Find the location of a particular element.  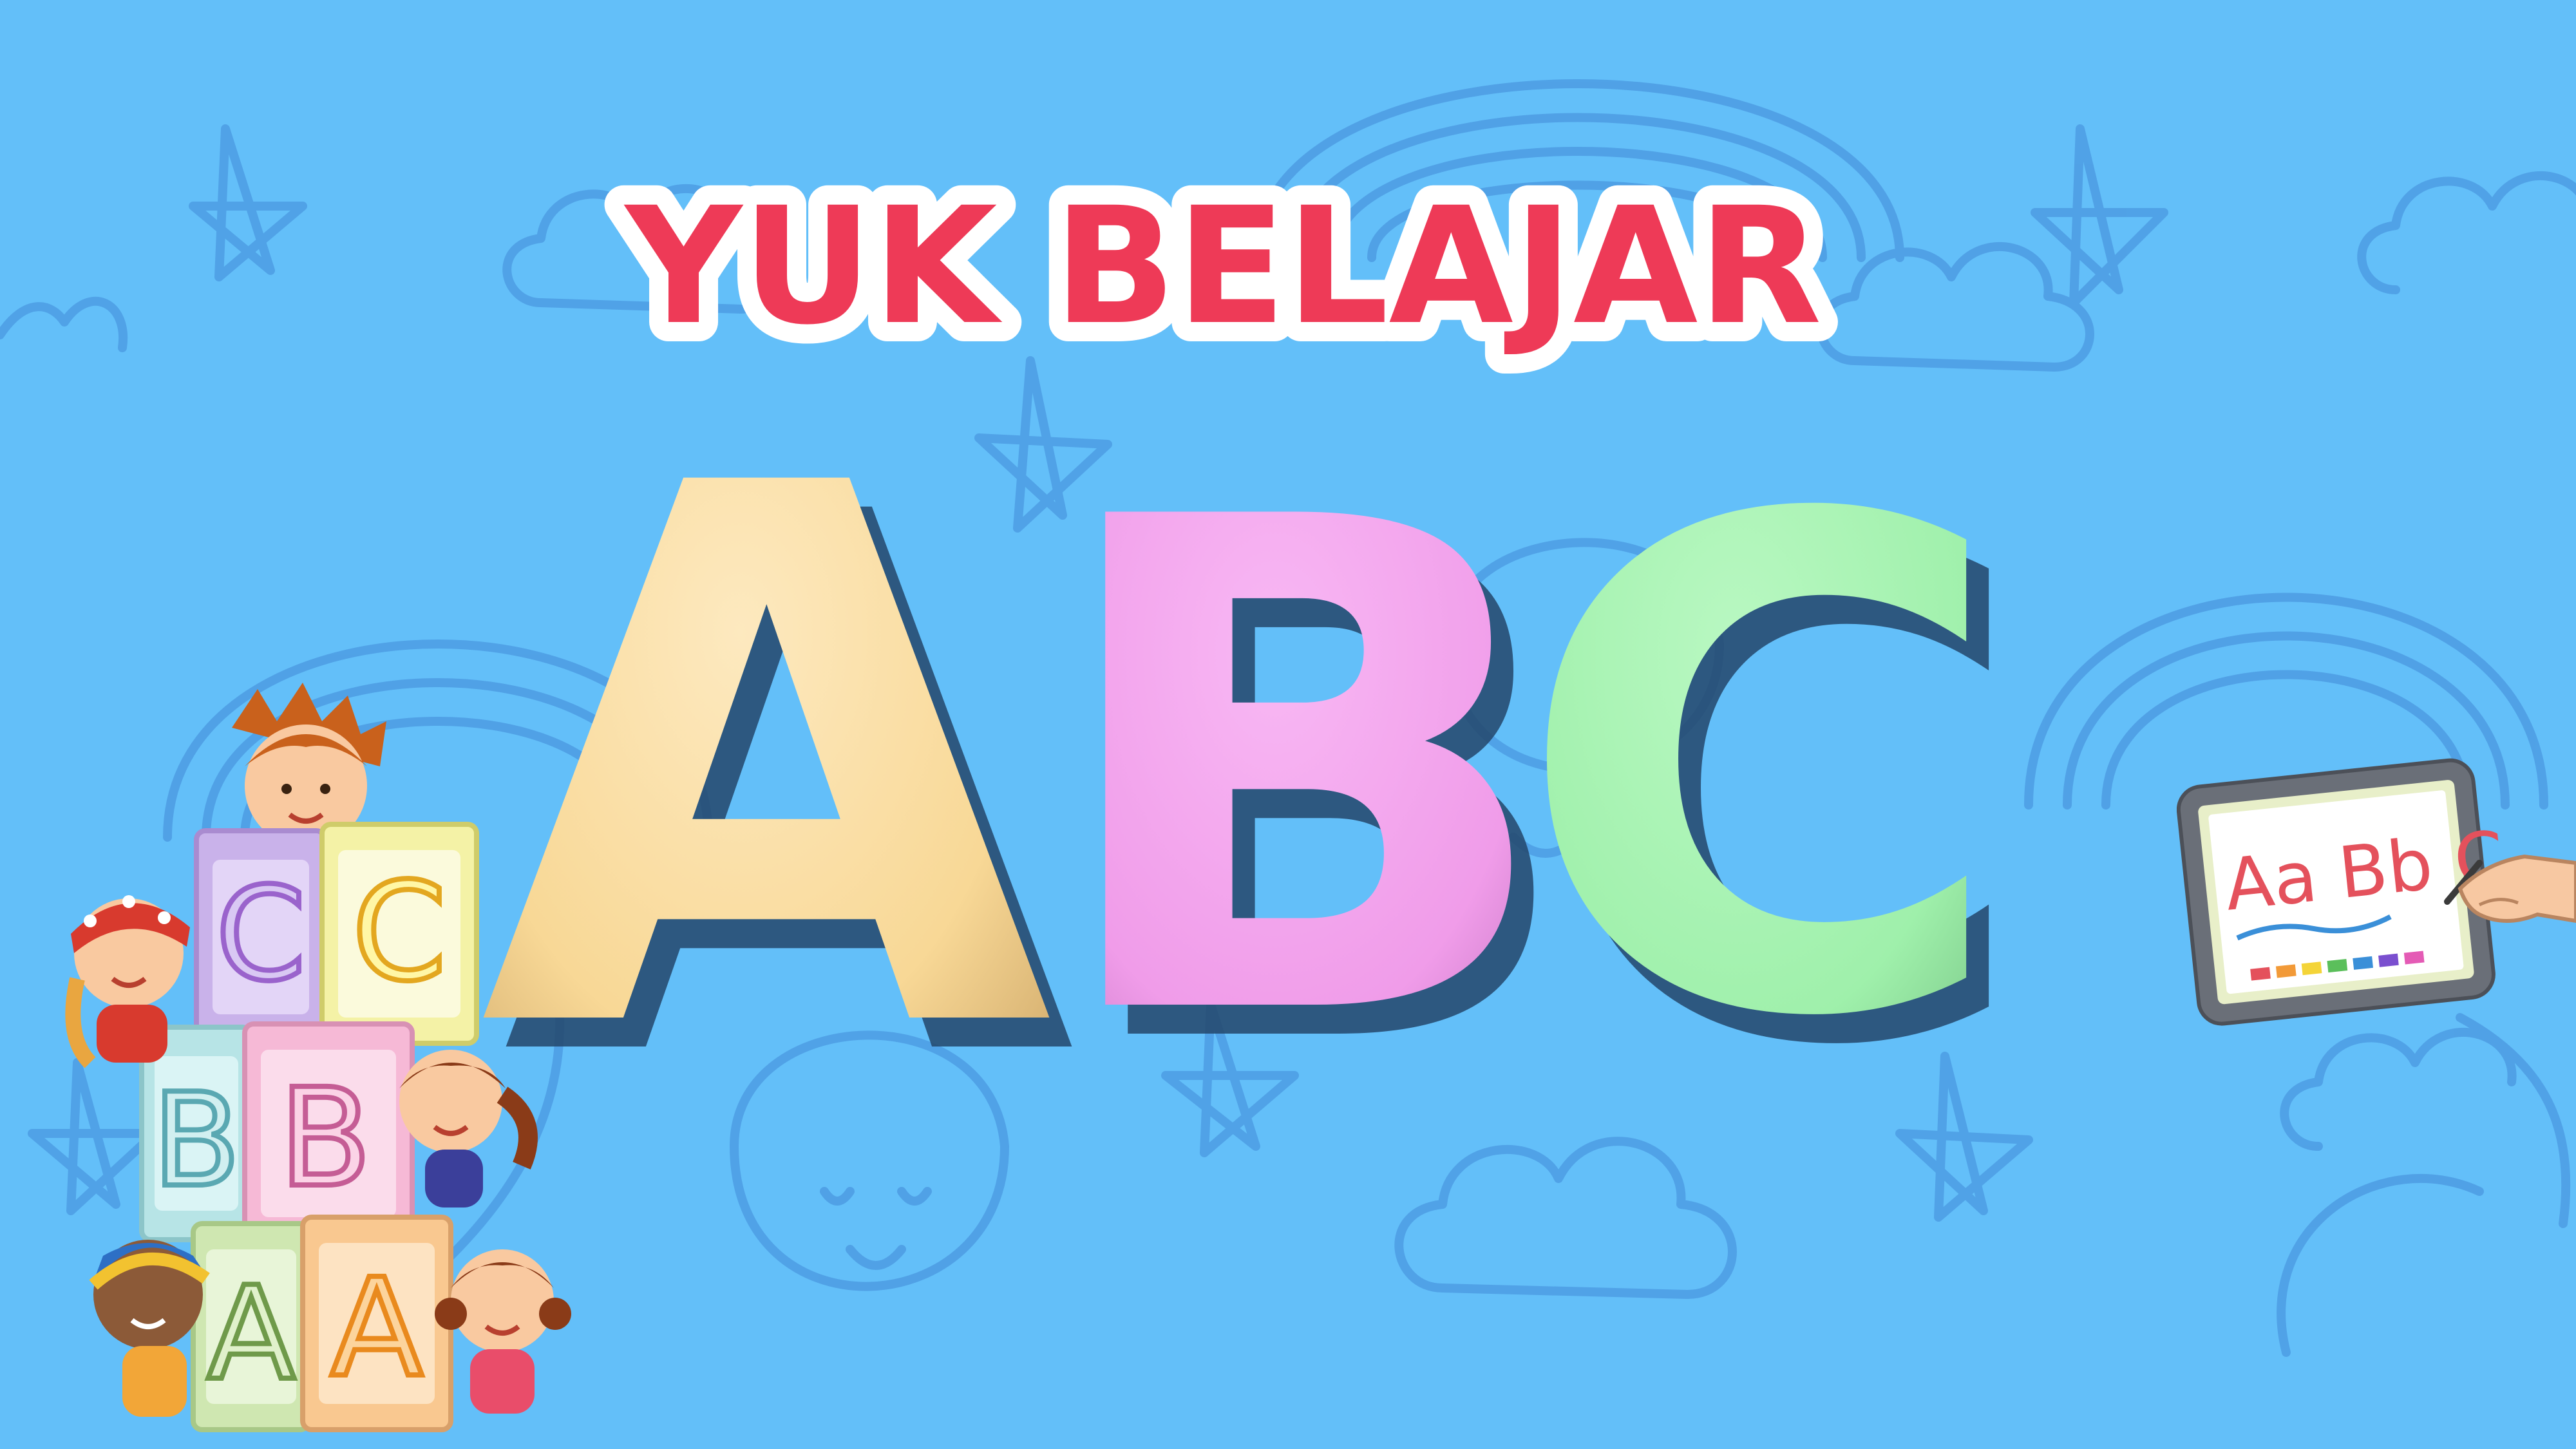

big-letter-c: C is located at coordinates (1762, 771).